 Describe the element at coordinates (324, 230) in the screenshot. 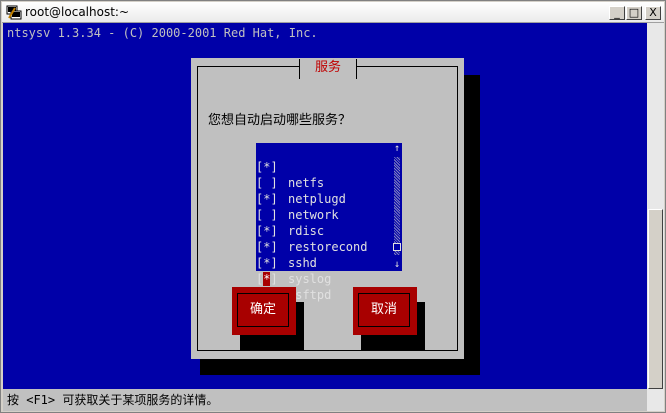

I see `service-item: [*] restorecond` at that location.